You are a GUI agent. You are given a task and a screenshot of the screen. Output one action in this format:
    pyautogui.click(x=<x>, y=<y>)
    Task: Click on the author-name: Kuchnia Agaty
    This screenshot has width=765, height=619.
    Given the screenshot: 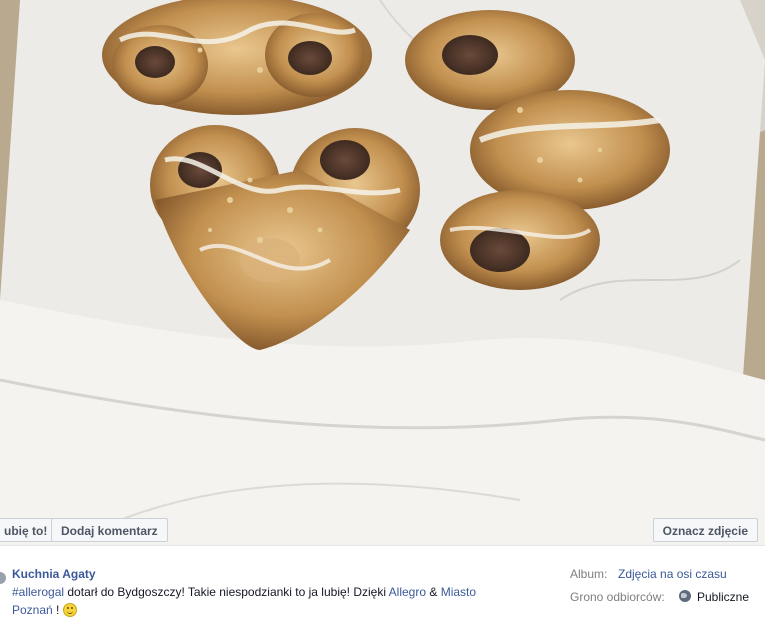 What is the action you would take?
    pyautogui.click(x=54, y=574)
    